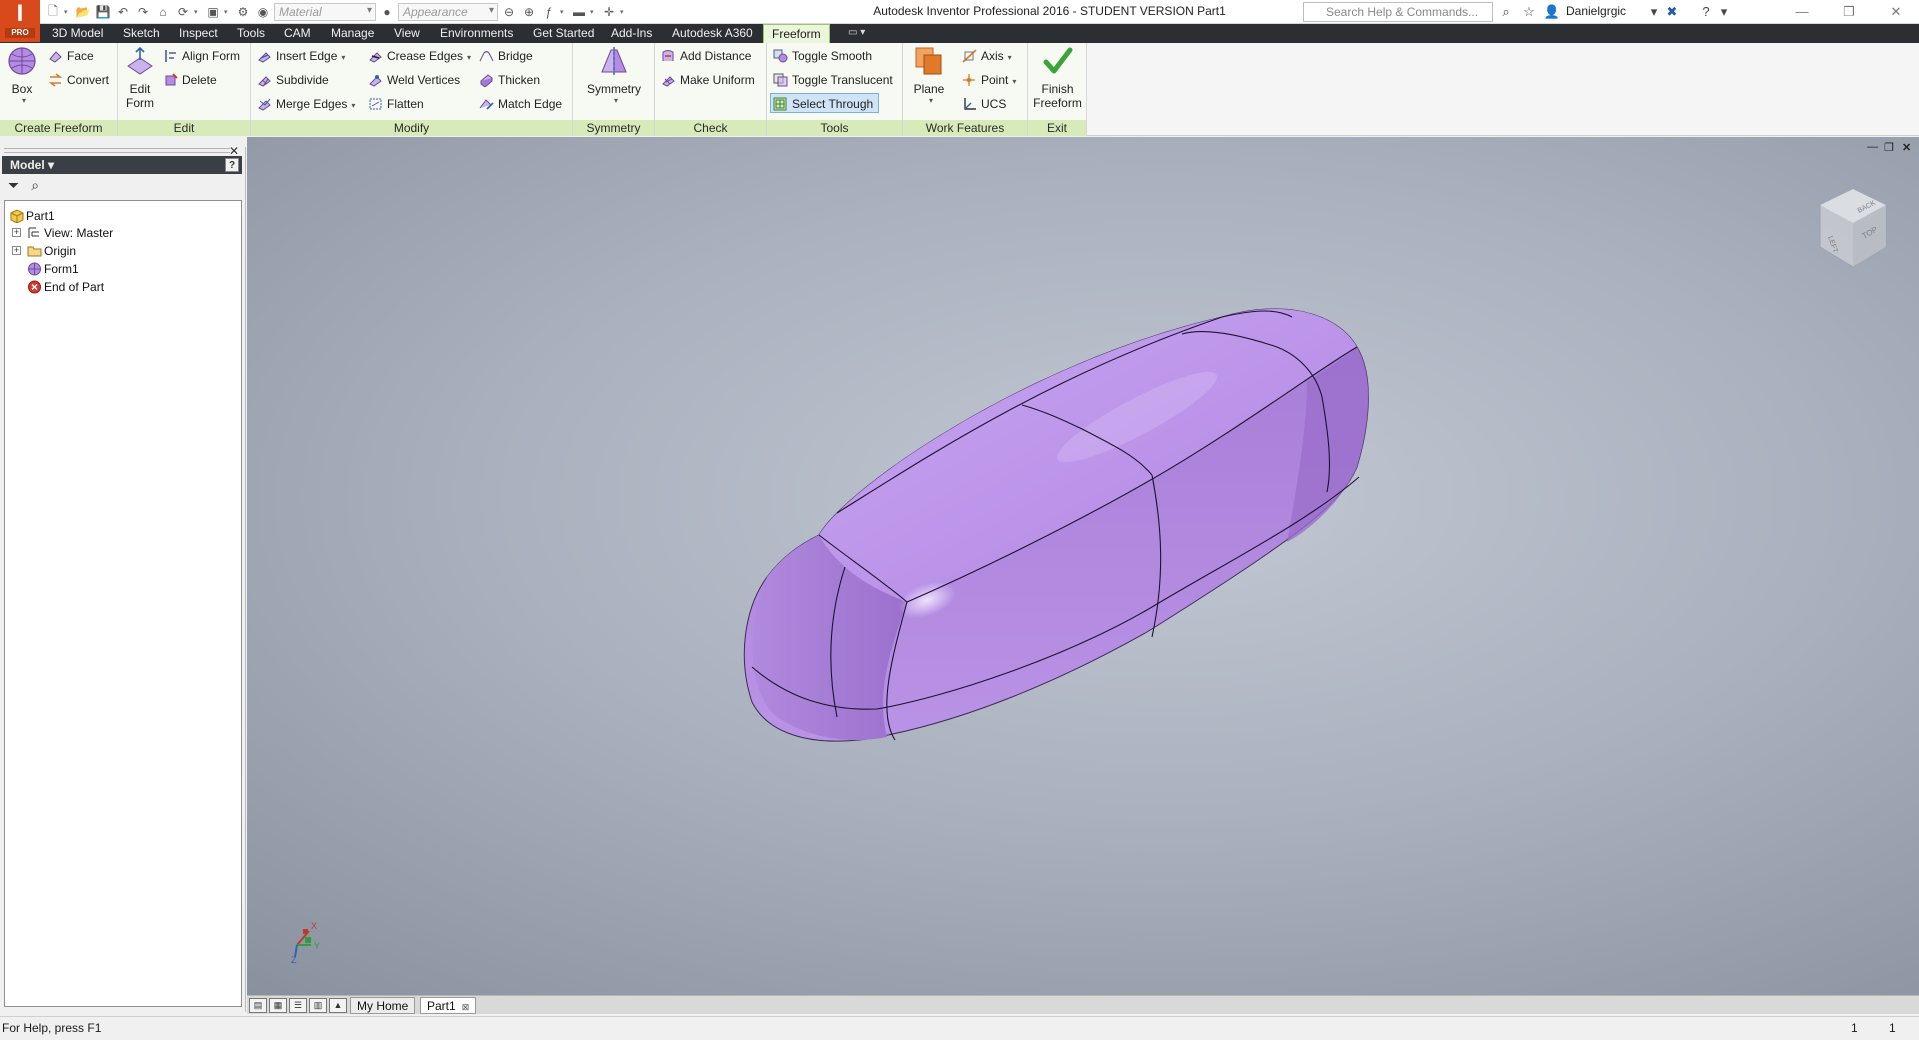 The image size is (1919, 1040). Describe the element at coordinates (70, 56) in the screenshot. I see `face-button: Face` at that location.